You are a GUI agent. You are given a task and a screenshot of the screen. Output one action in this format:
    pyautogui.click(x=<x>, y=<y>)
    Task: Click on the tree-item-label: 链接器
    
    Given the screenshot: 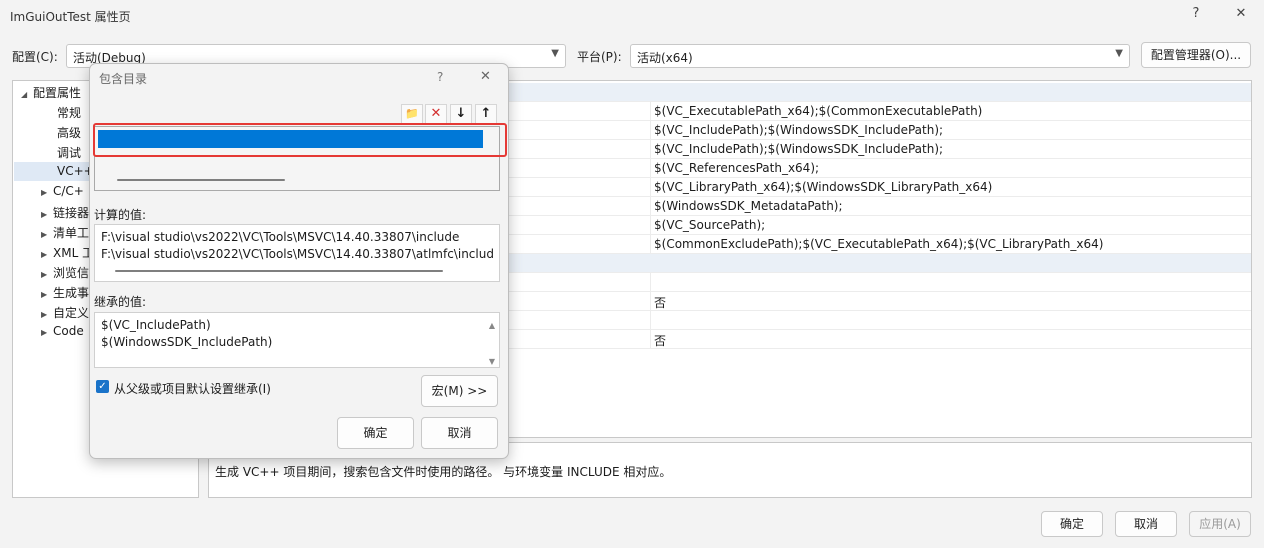 What is the action you would take?
    pyautogui.click(x=71, y=213)
    